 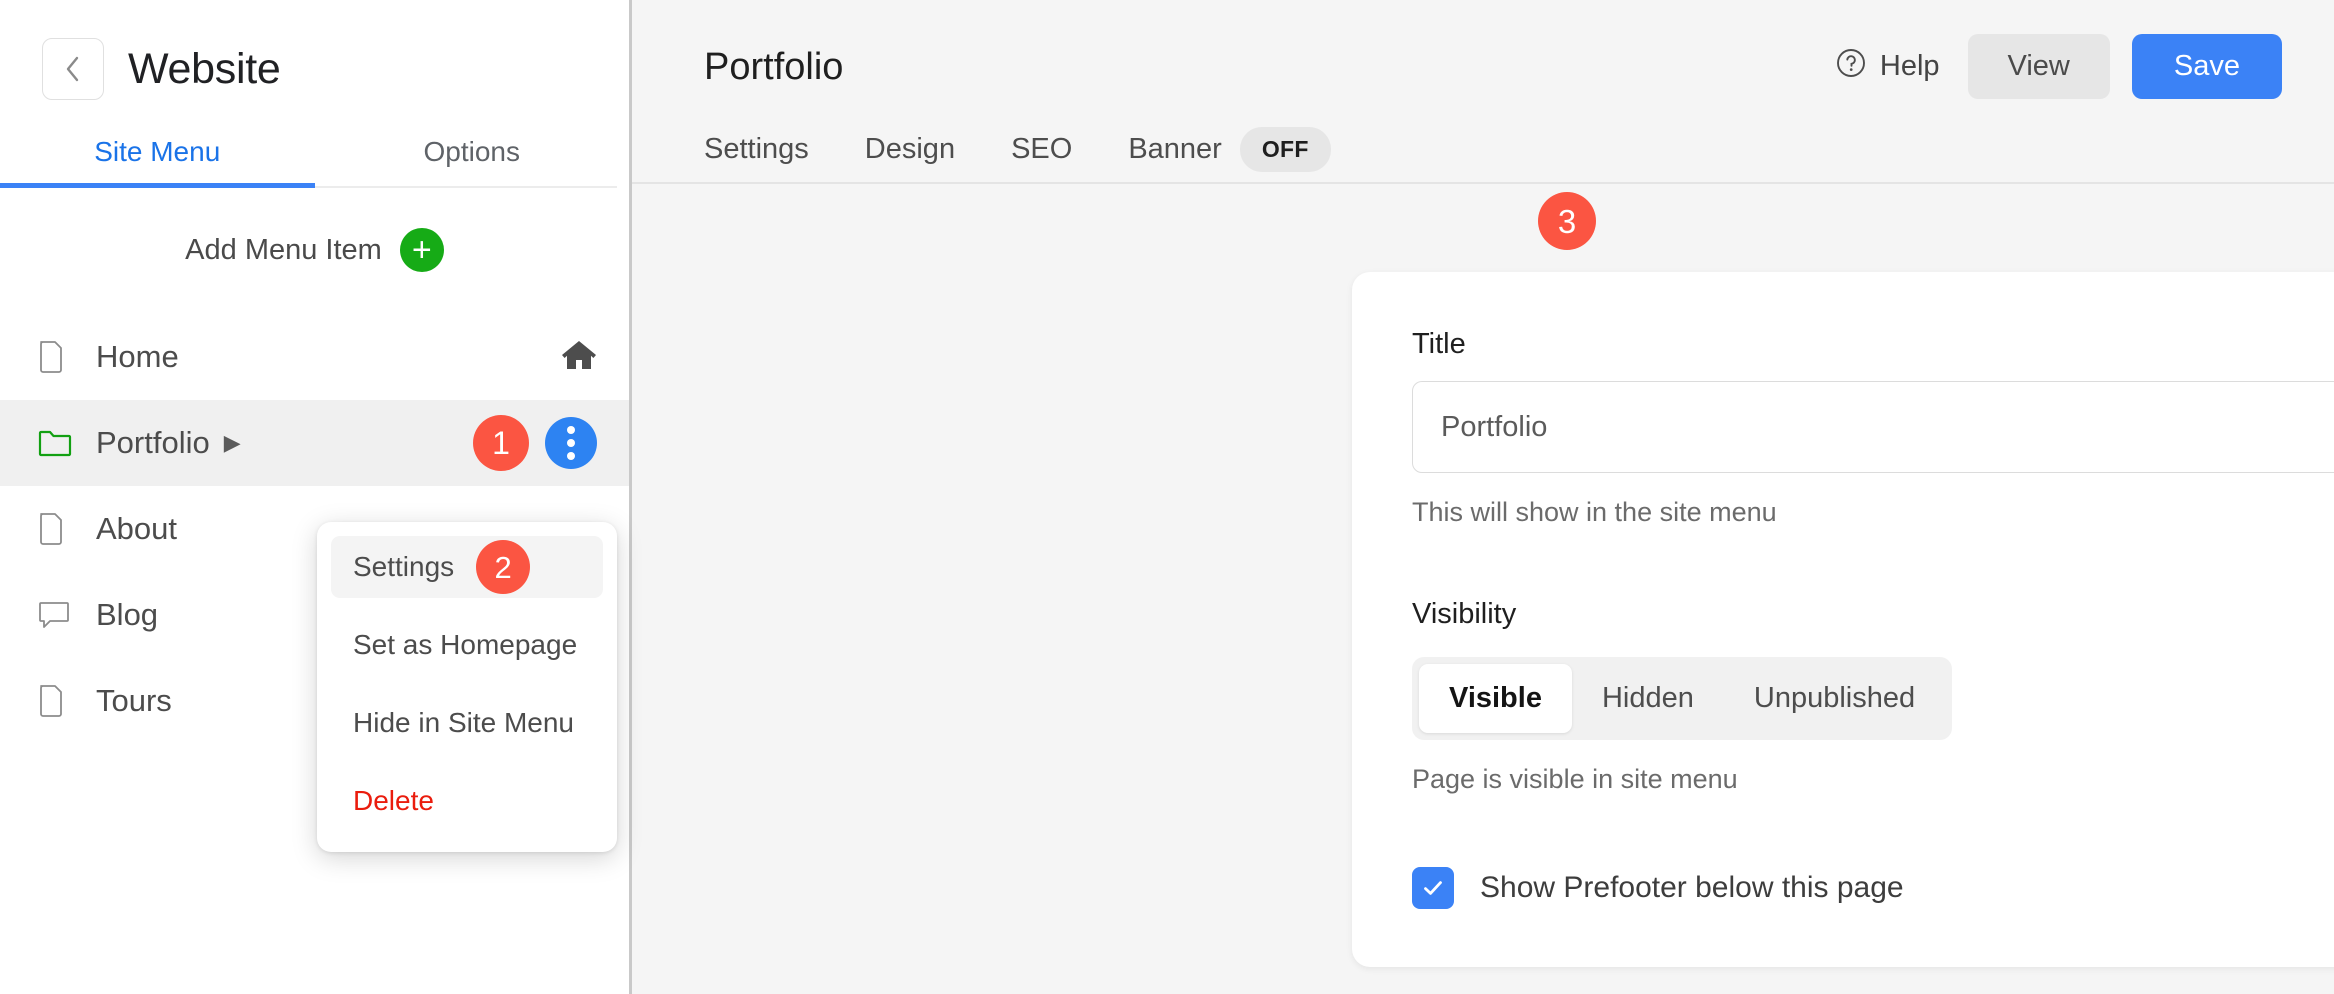 I want to click on back-button, so click(x=73, y=69).